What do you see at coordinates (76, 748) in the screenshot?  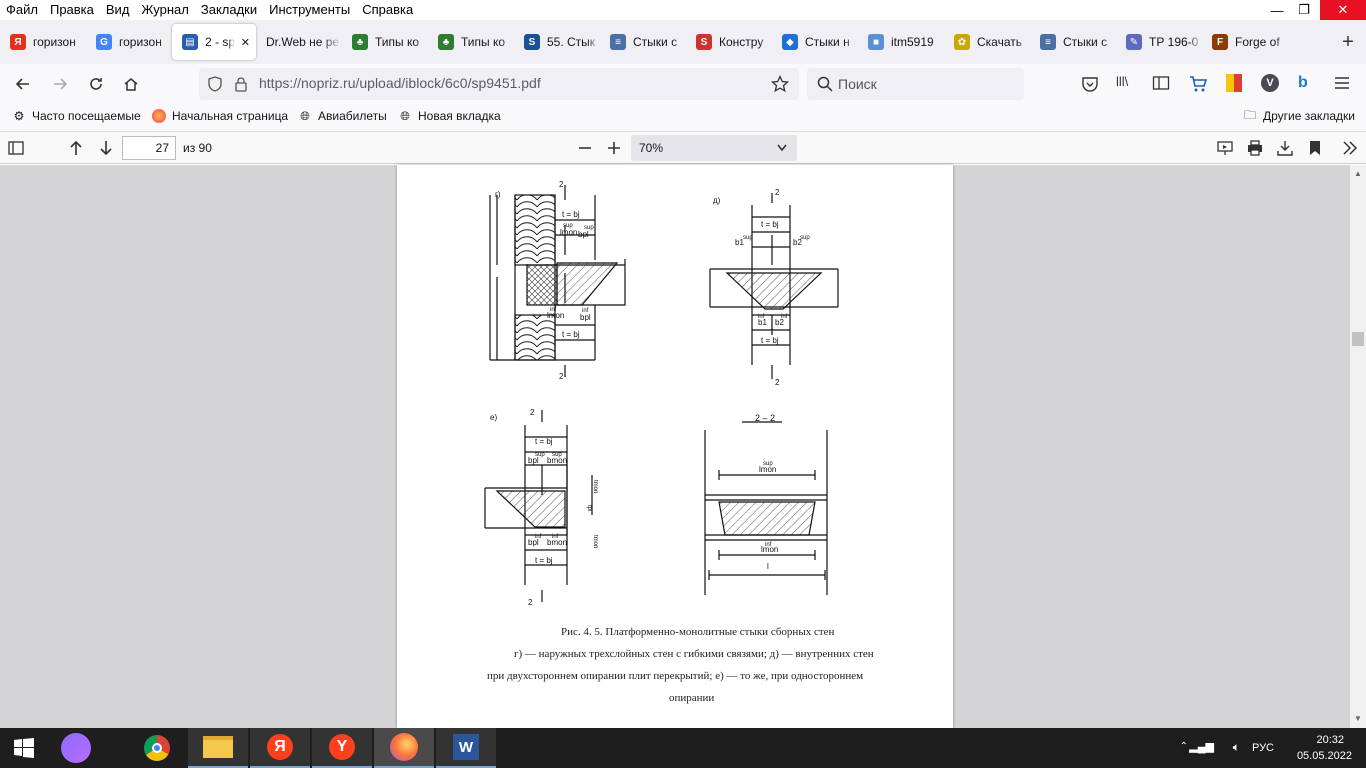 I see `alice-assistant-button` at bounding box center [76, 748].